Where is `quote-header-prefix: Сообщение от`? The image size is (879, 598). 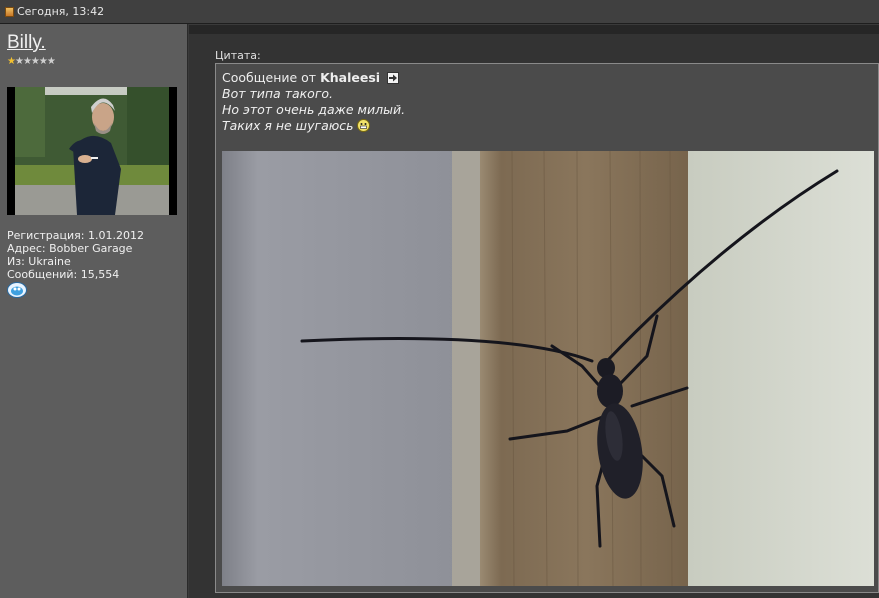
quote-header-prefix: Сообщение от is located at coordinates (271, 77).